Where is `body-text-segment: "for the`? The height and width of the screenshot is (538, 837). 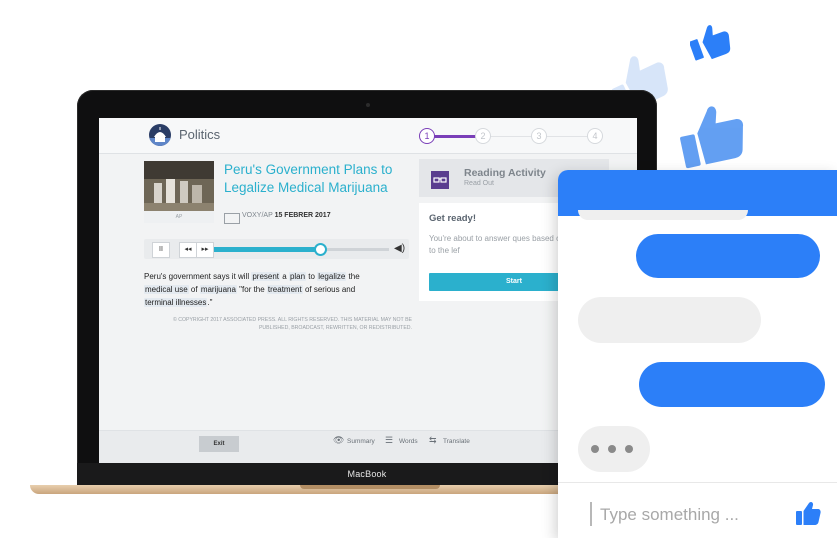
body-text-segment: "for the is located at coordinates (251, 289).